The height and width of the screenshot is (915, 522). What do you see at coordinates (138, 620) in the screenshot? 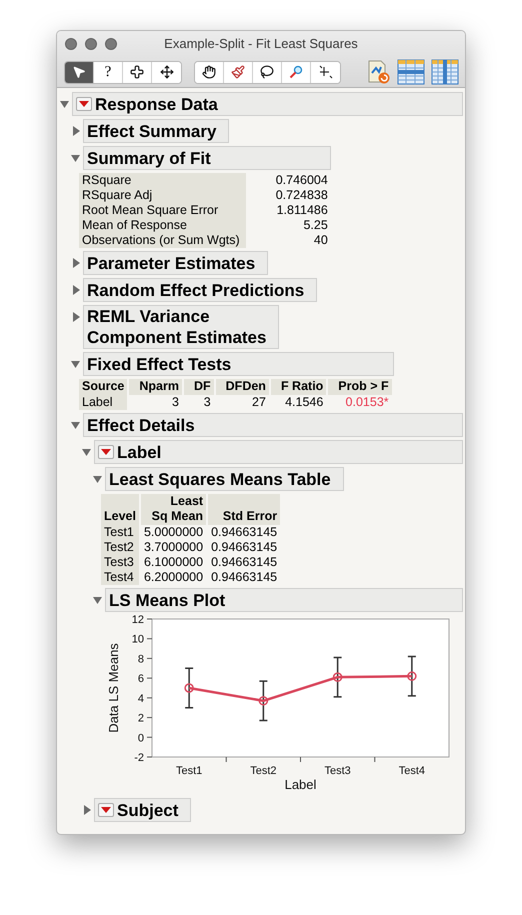
I see `y-tick-label: 12` at bounding box center [138, 620].